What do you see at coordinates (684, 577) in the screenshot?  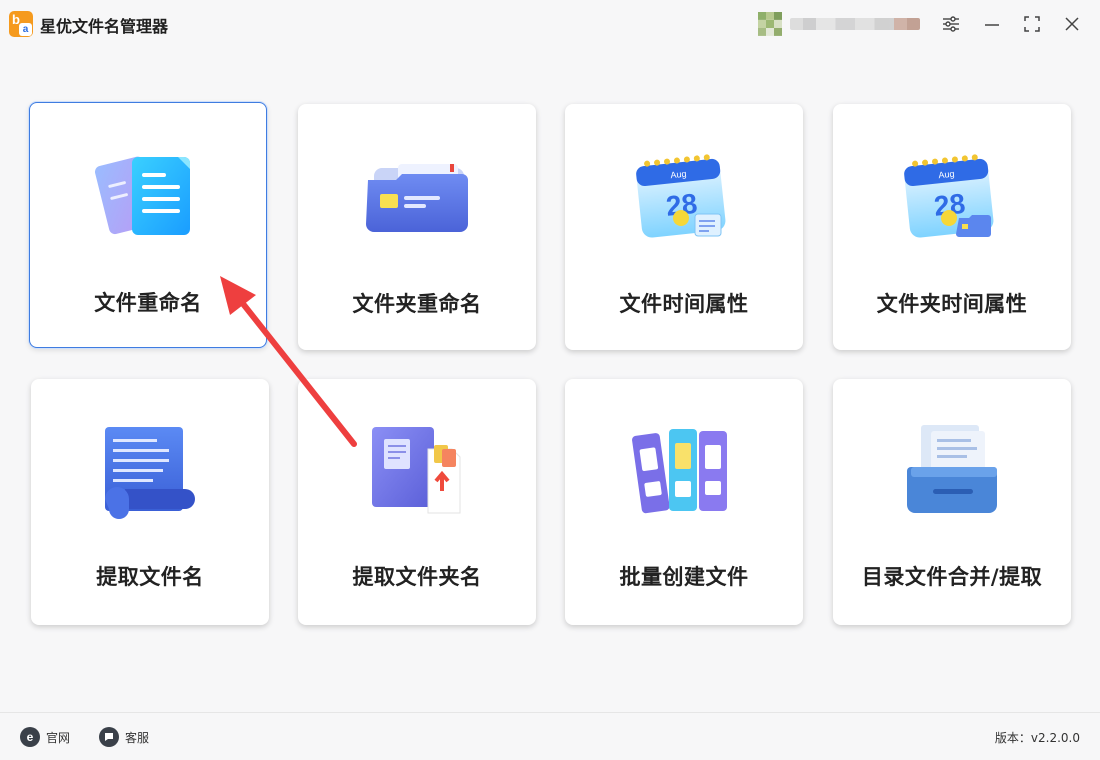 I see `card-label: 批量创建文件` at bounding box center [684, 577].